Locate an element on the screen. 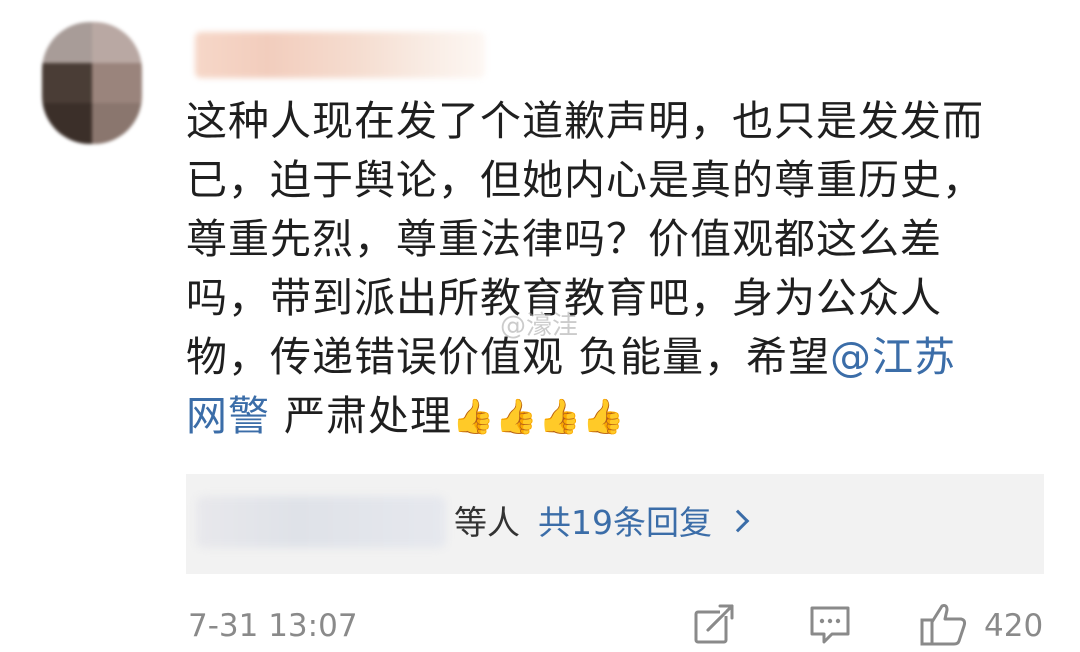  comment-icon is located at coordinates (830, 624).